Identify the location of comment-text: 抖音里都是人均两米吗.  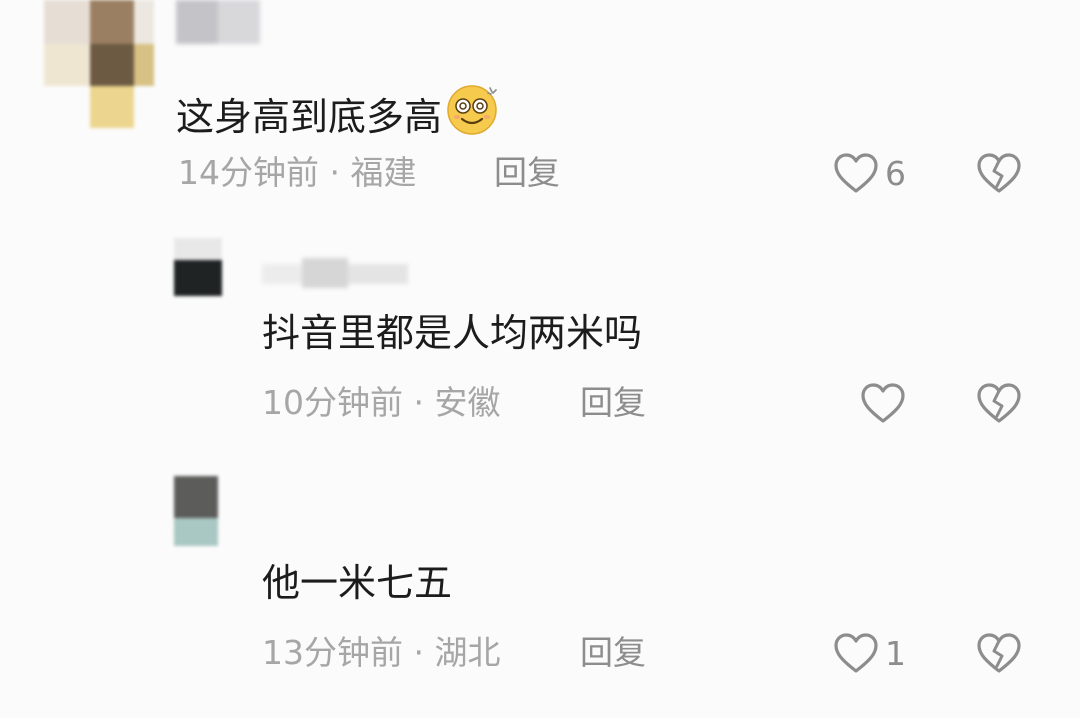
(452, 333).